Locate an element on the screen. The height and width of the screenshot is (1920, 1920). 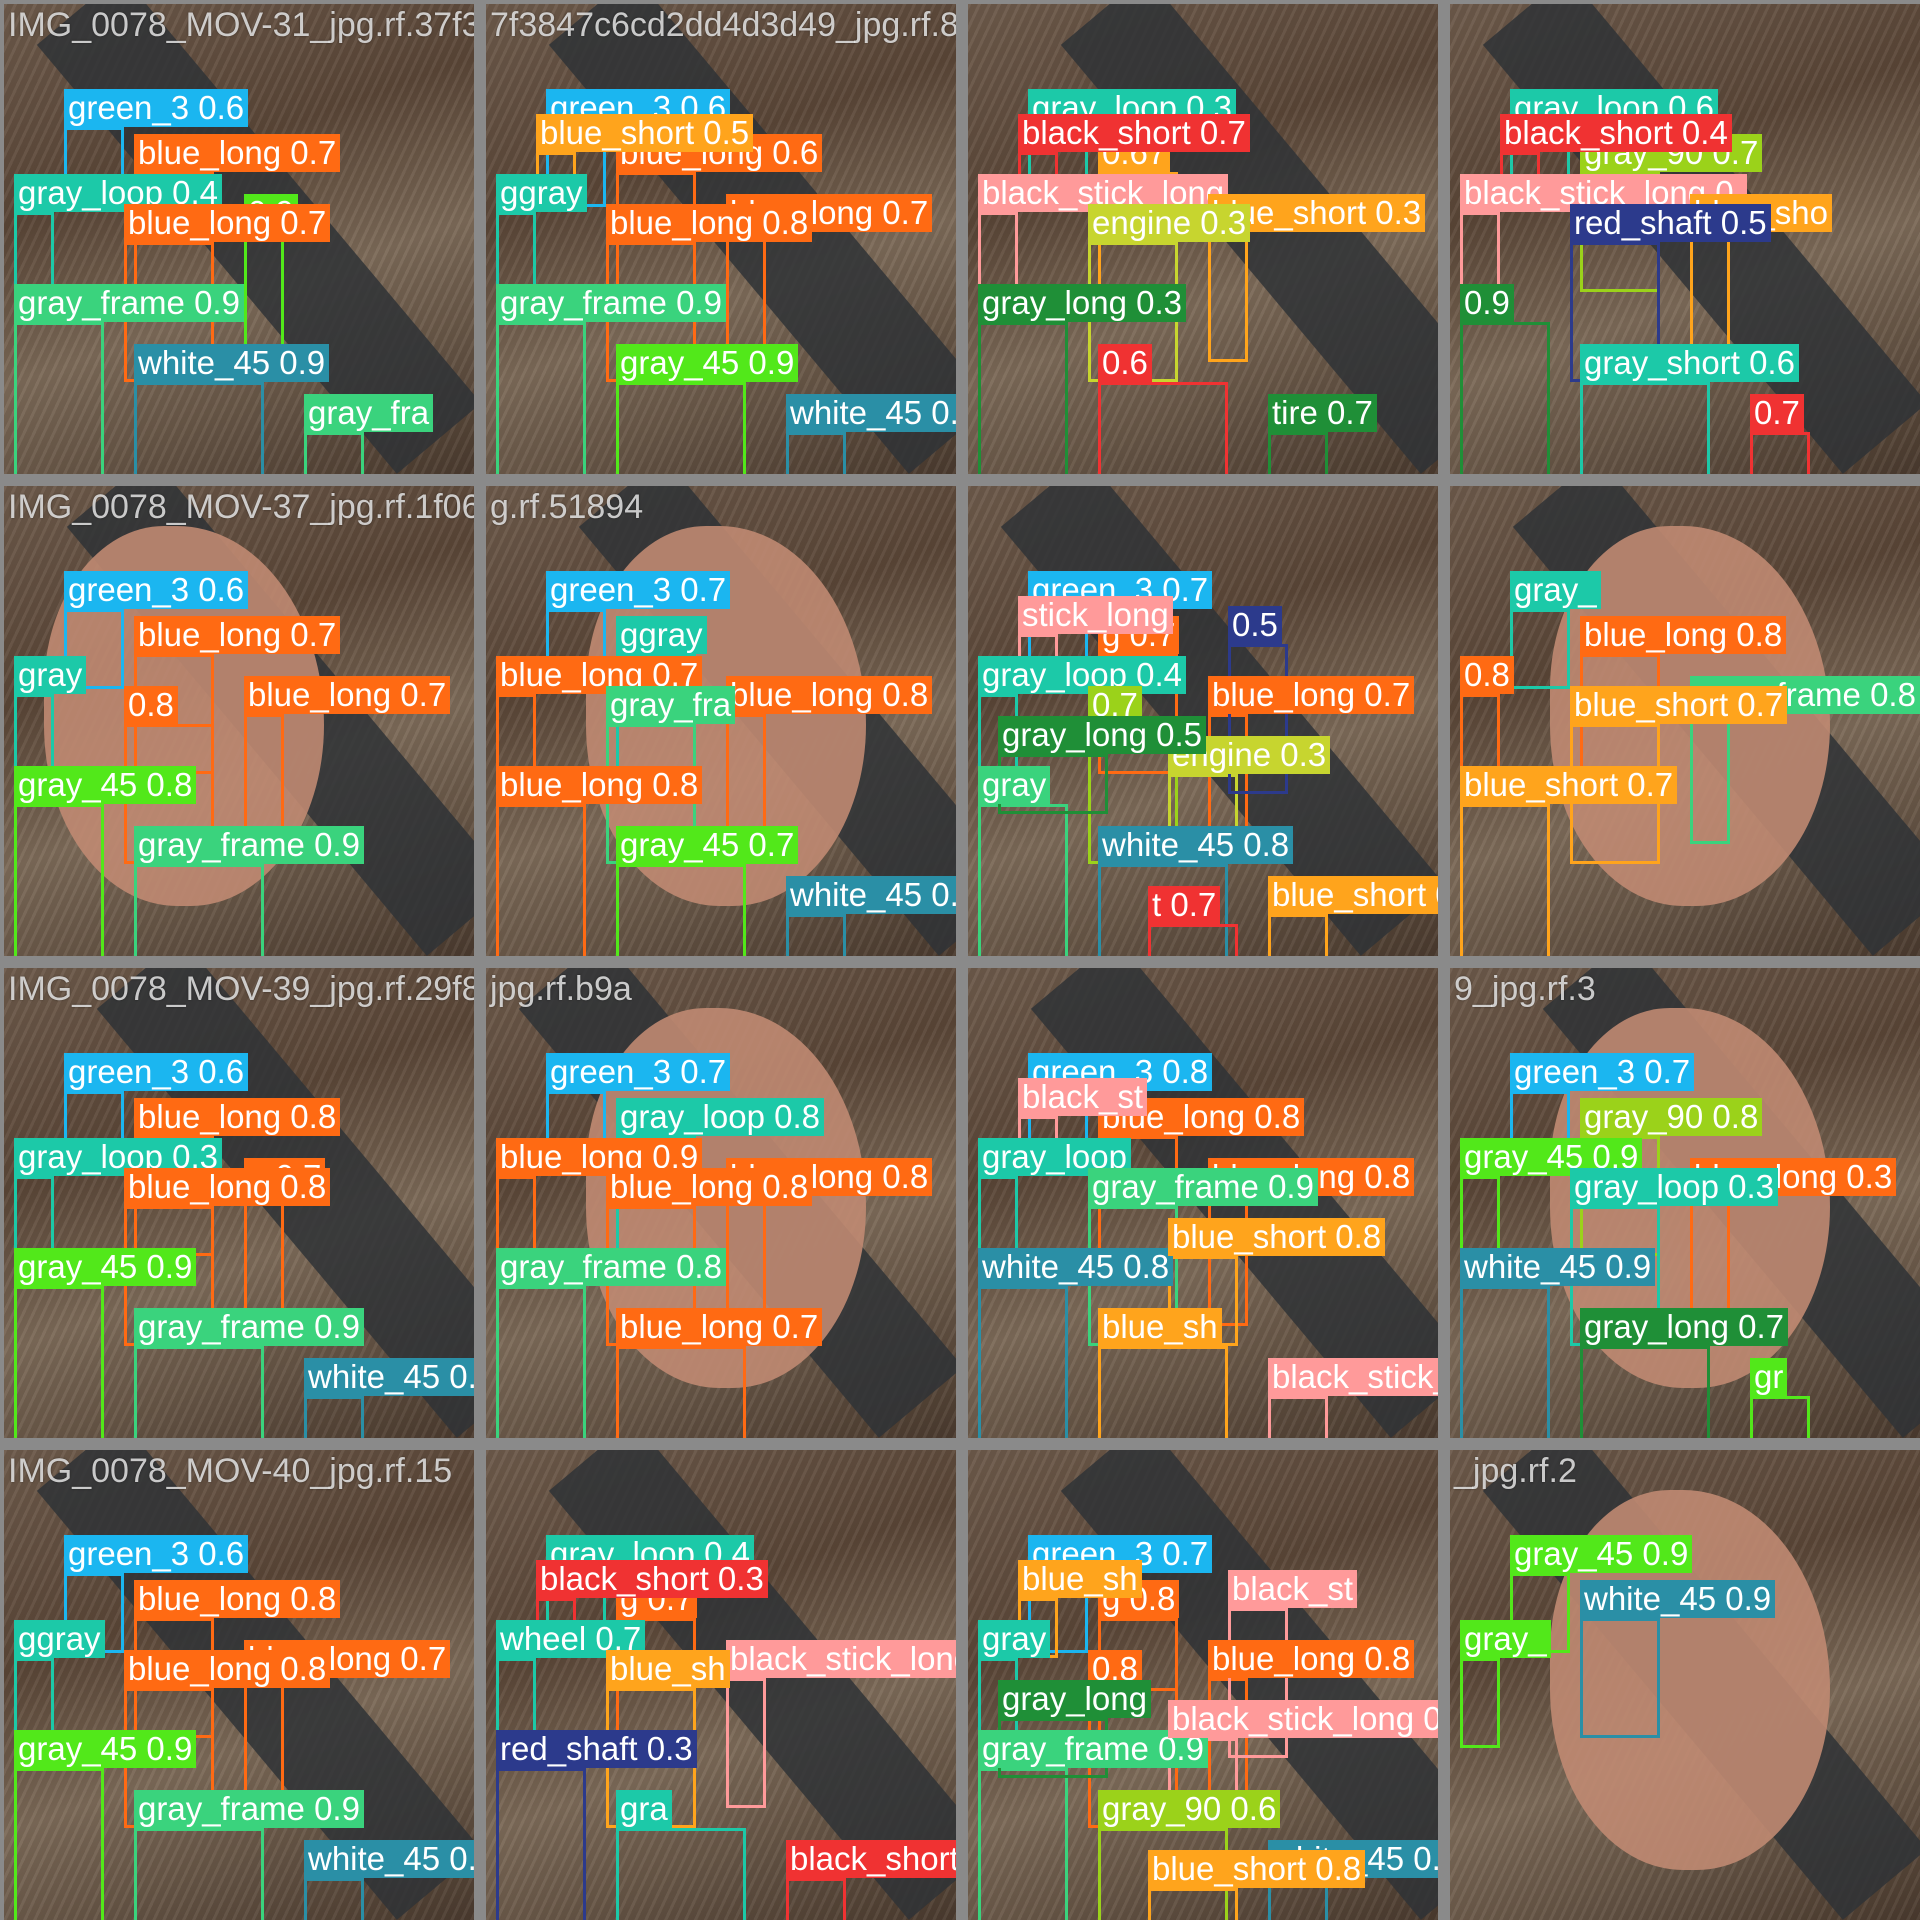
detection-label: gray_45 0.7 is located at coordinates (707, 845).